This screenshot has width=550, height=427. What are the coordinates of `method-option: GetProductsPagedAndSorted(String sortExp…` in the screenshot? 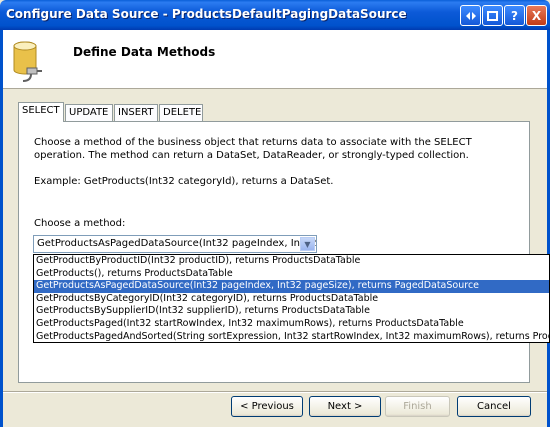 It's located at (291, 336).